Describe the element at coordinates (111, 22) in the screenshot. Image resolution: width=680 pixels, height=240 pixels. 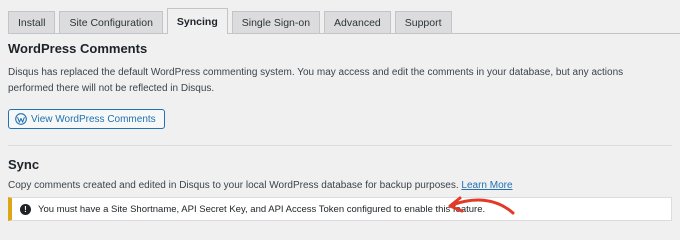
I see `tab-site-configuration: Site Configuration` at that location.